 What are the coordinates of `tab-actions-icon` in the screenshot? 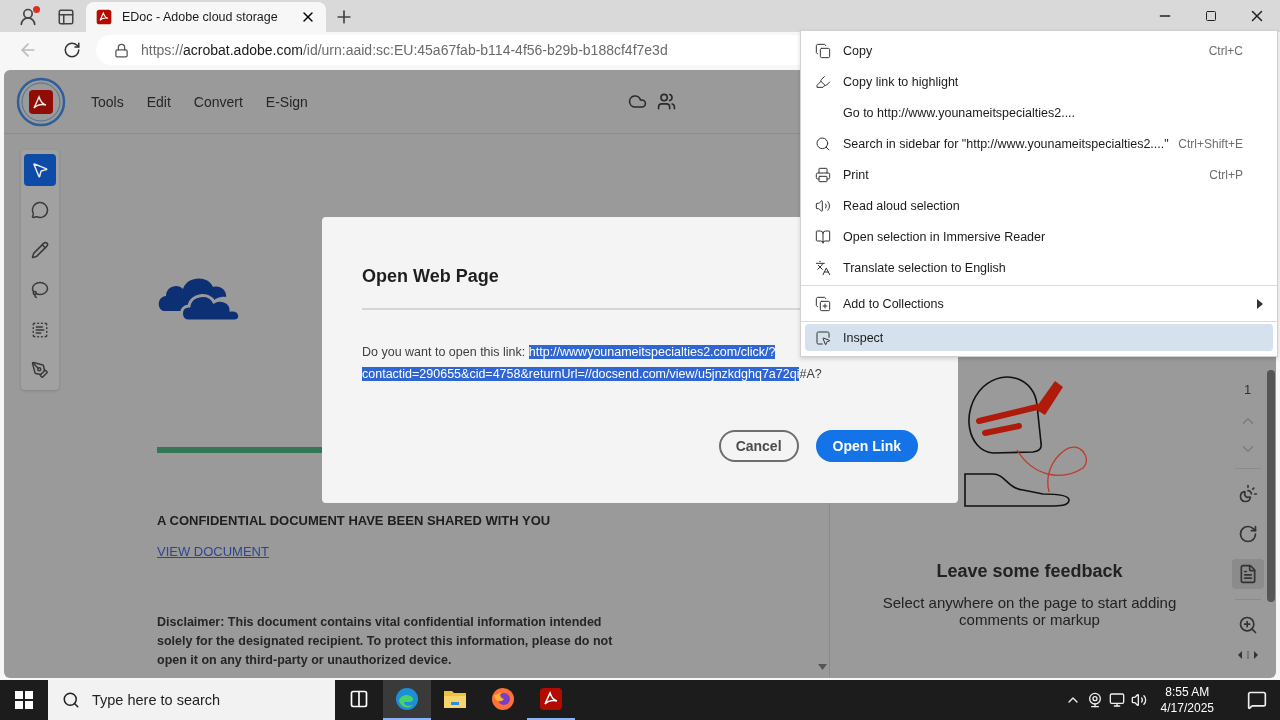 It's located at (66, 17).